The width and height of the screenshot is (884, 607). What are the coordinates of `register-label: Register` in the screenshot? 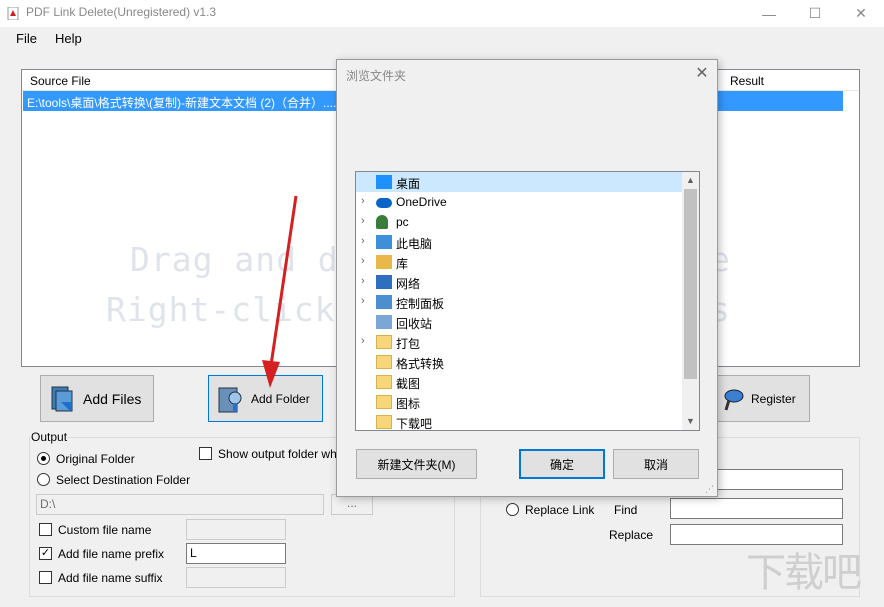 It's located at (773, 398).